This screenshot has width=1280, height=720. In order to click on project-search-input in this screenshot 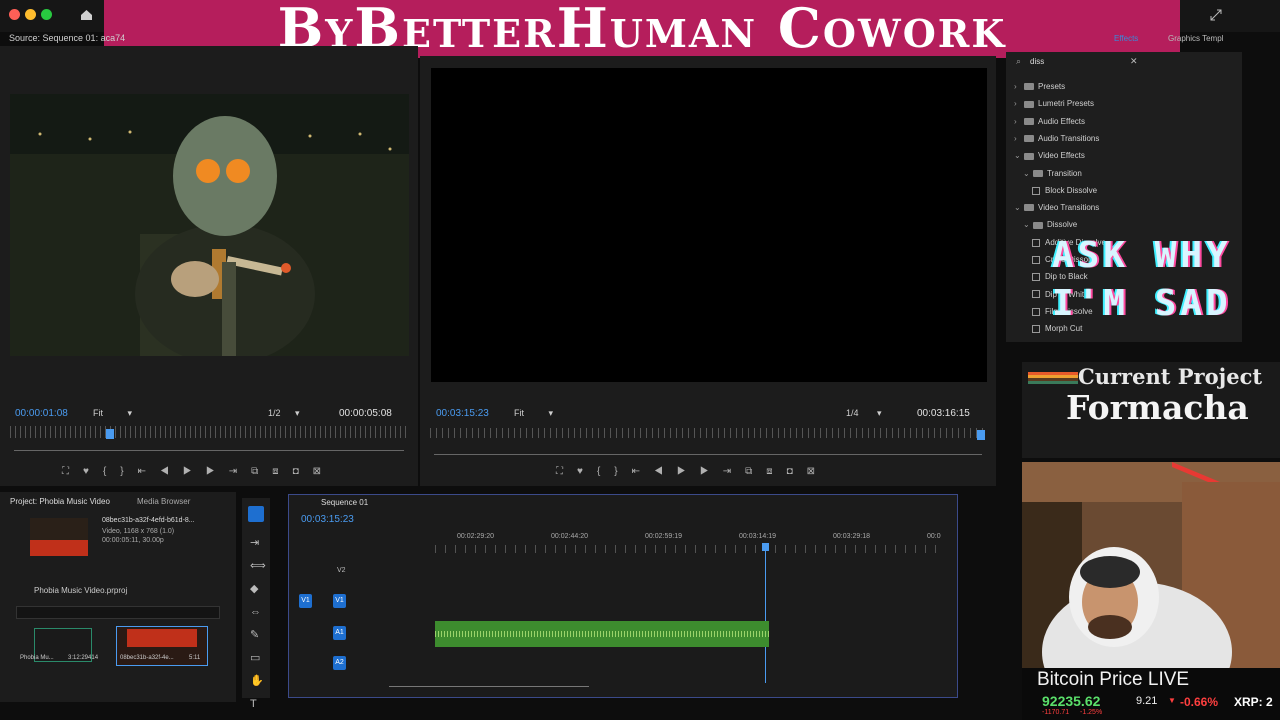, I will do `click(118, 612)`.